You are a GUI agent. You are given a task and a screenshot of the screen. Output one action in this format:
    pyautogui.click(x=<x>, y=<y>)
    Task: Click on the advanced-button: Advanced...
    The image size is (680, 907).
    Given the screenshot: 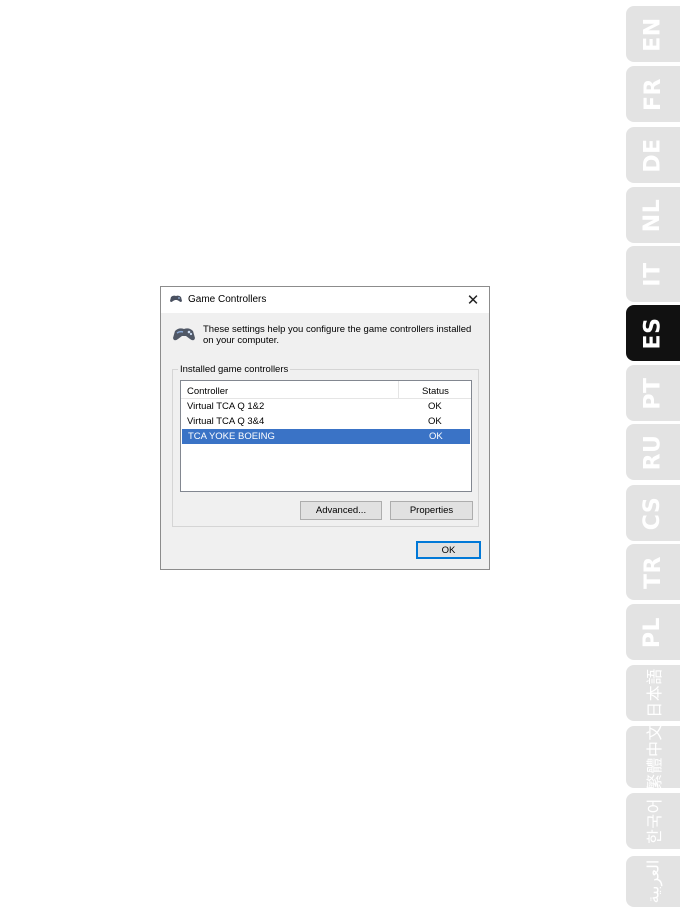 What is the action you would take?
    pyautogui.click(x=341, y=510)
    